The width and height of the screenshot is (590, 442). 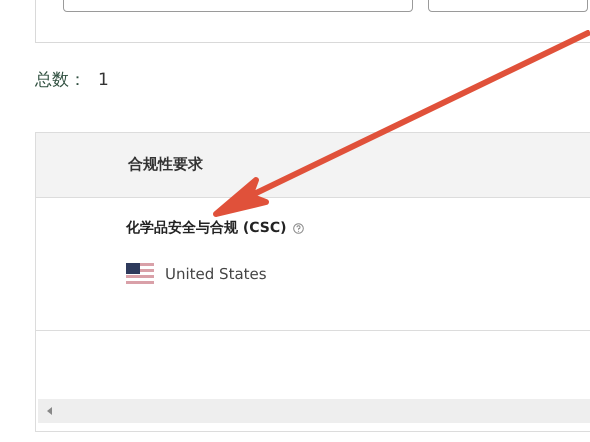 What do you see at coordinates (50, 410) in the screenshot?
I see `scroll-left-icon` at bounding box center [50, 410].